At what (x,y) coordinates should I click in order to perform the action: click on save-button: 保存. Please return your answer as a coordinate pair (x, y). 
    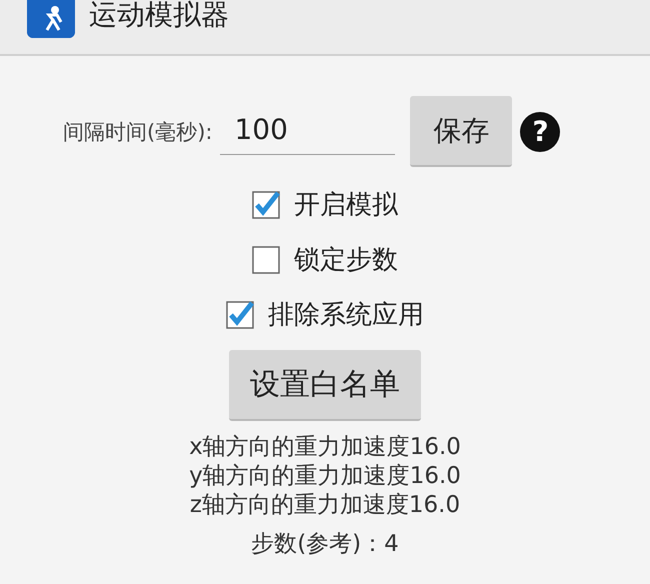
    Looking at the image, I should click on (461, 131).